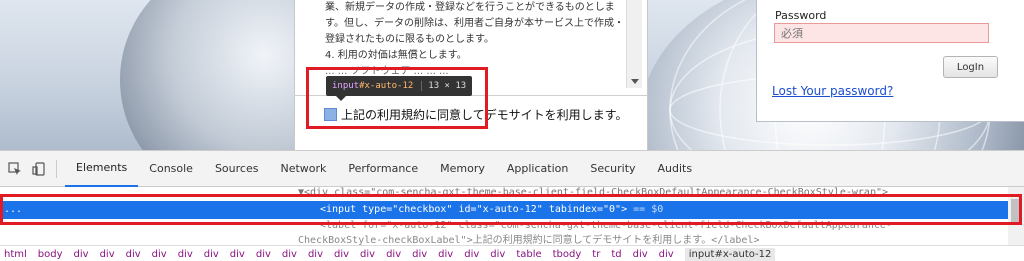 The height and width of the screenshot is (261, 1024). Describe the element at coordinates (474, 23) in the screenshot. I see `terms-line: す。但し、データの削除は、利用者ご自身が本サービス上で作成・` at that location.